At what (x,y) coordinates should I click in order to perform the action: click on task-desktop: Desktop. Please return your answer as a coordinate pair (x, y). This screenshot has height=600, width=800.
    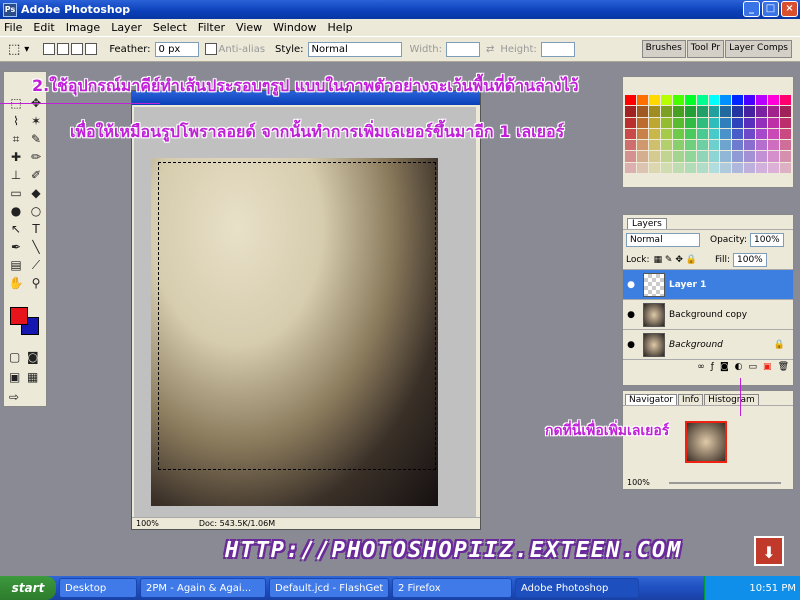
    Looking at the image, I should click on (98, 588).